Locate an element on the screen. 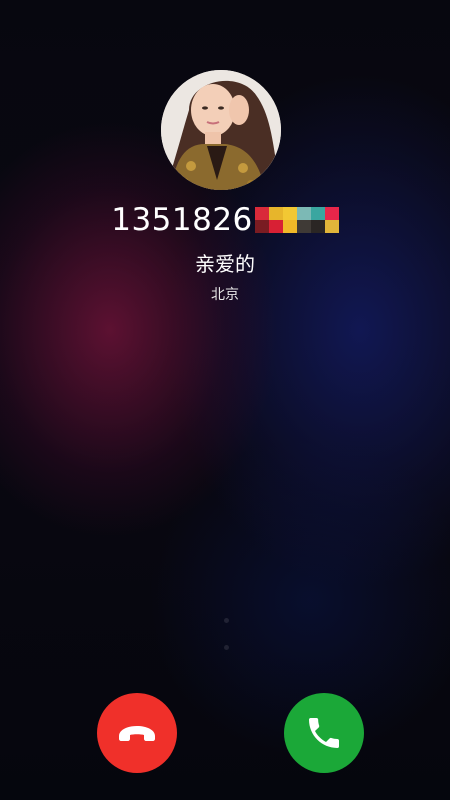 Image resolution: width=450 pixels, height=800 pixels. caller-location: 北京 is located at coordinates (225, 295).